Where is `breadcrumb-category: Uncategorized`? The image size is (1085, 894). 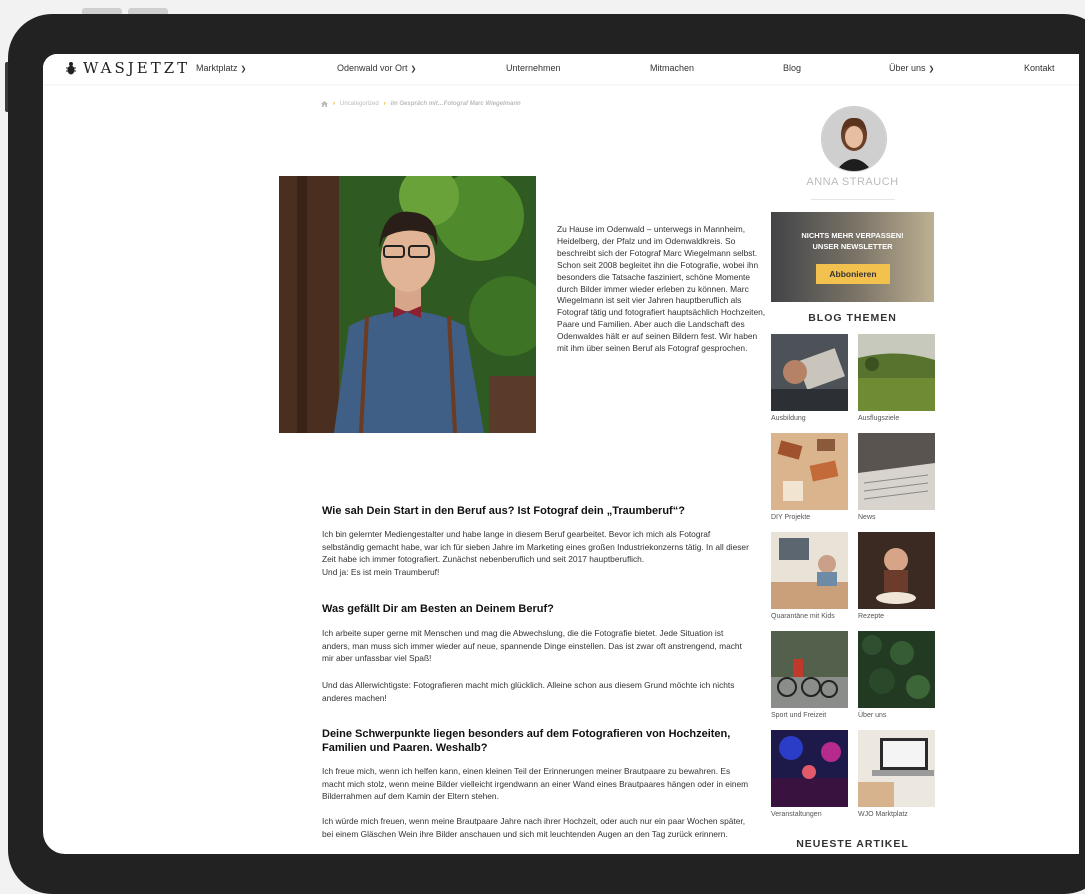 breadcrumb-category: Uncategorized is located at coordinates (359, 104).